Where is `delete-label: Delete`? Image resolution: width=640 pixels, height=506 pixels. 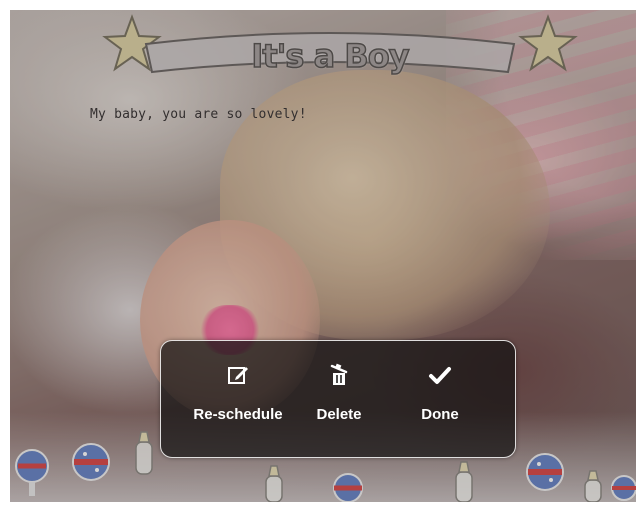 delete-label: Delete is located at coordinates (339, 414).